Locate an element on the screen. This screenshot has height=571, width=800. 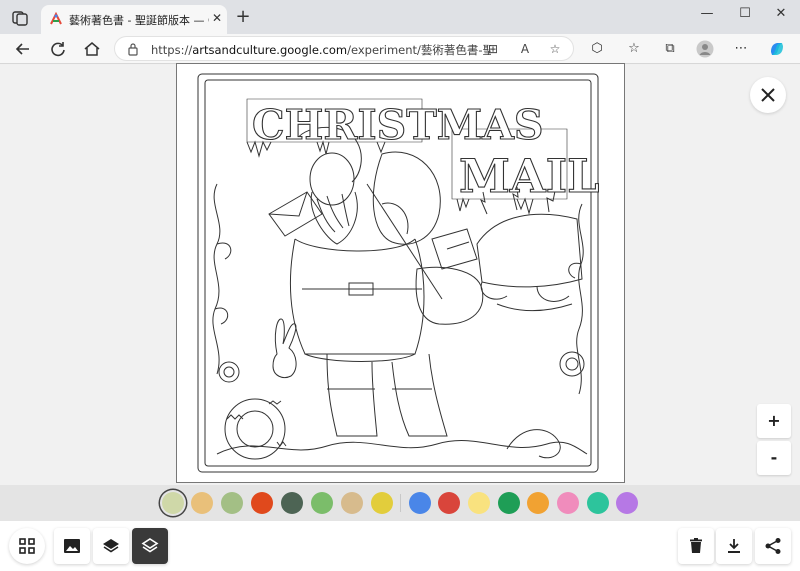
browser-tab: 藝術著色書 - 聖誕節版本 — Goo ✕ is located at coordinates (134, 19).